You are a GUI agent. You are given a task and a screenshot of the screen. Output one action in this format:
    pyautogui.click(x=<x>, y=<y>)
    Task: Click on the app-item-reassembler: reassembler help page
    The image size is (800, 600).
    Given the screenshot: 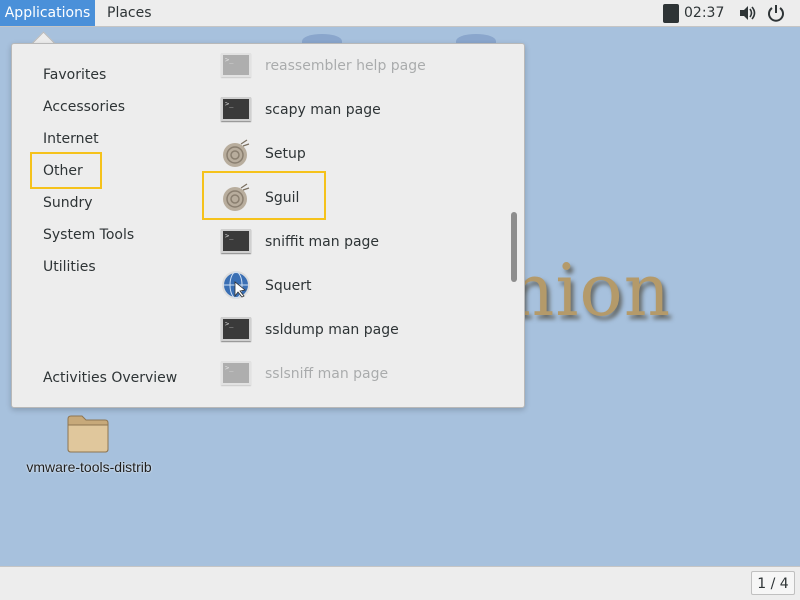 What is the action you would take?
    pyautogui.click(x=364, y=66)
    